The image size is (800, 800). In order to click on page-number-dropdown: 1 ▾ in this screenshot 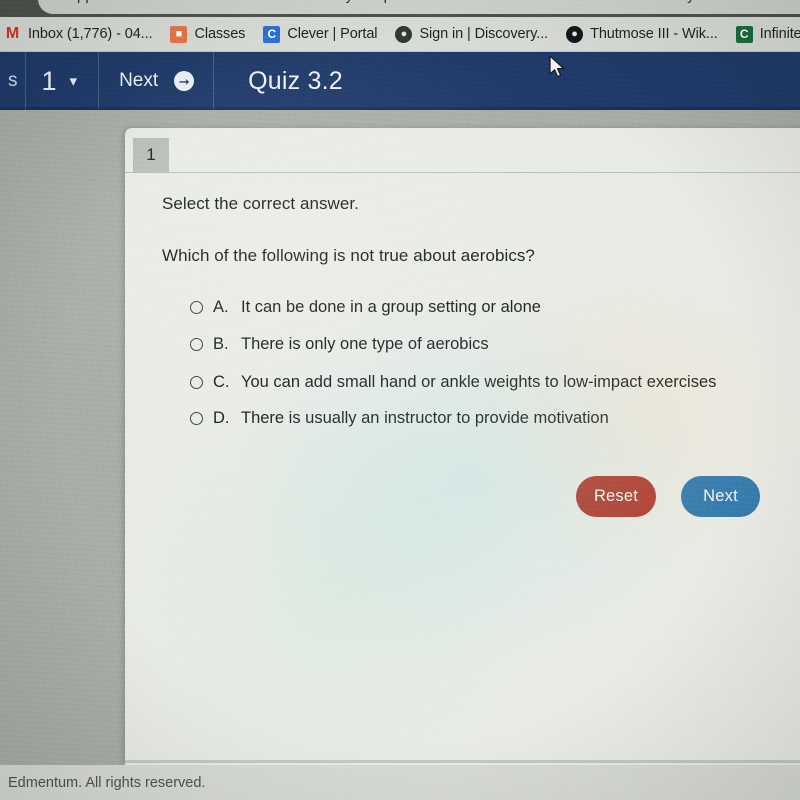, I will do `click(63, 81)`.